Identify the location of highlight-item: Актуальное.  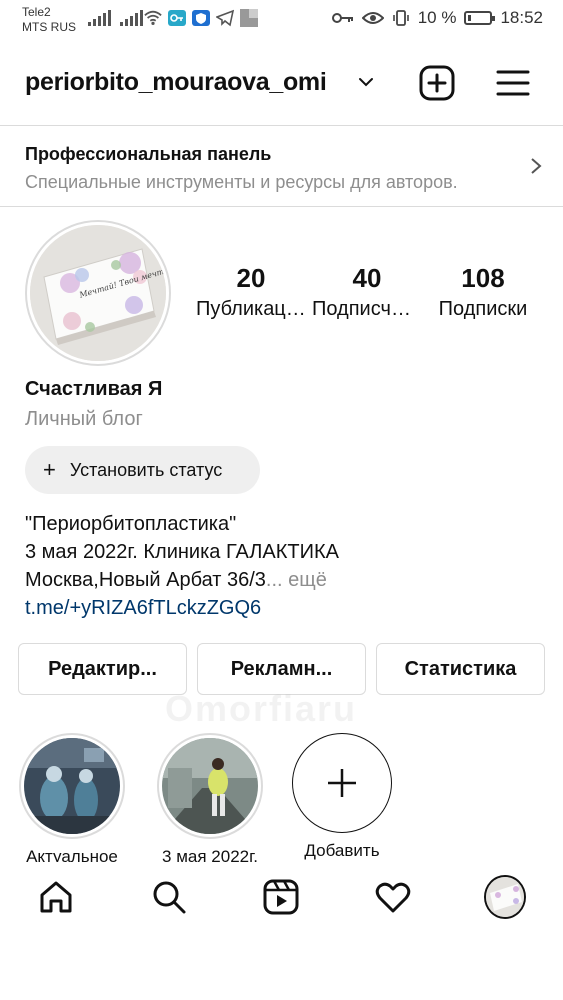
(72, 800).